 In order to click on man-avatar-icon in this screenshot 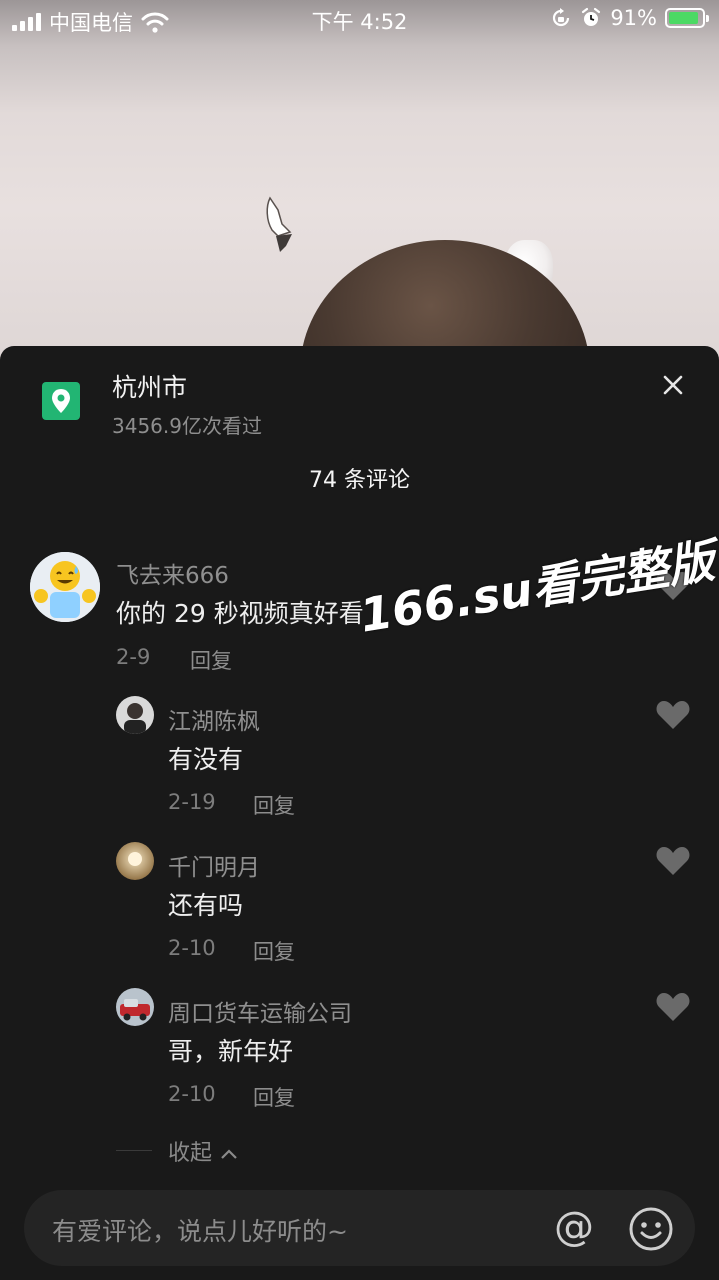, I will do `click(135, 715)`.